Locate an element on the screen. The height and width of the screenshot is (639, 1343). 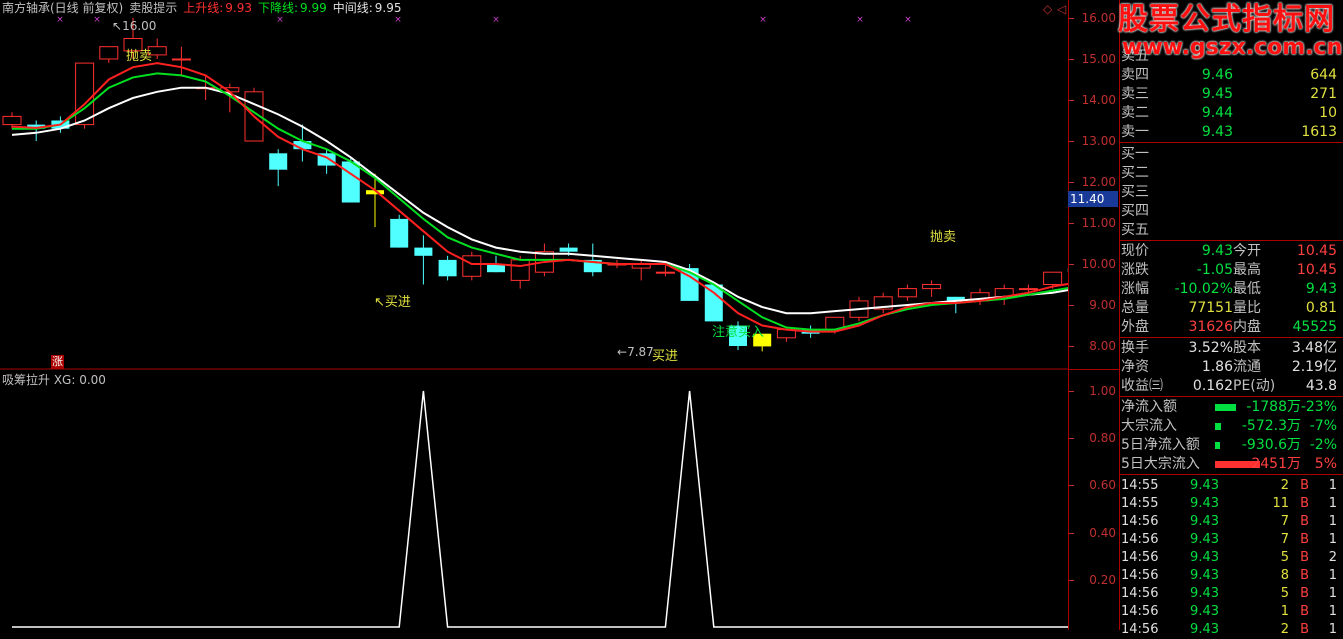
indicator-tick: 0.80 is located at coordinates (1102, 438).